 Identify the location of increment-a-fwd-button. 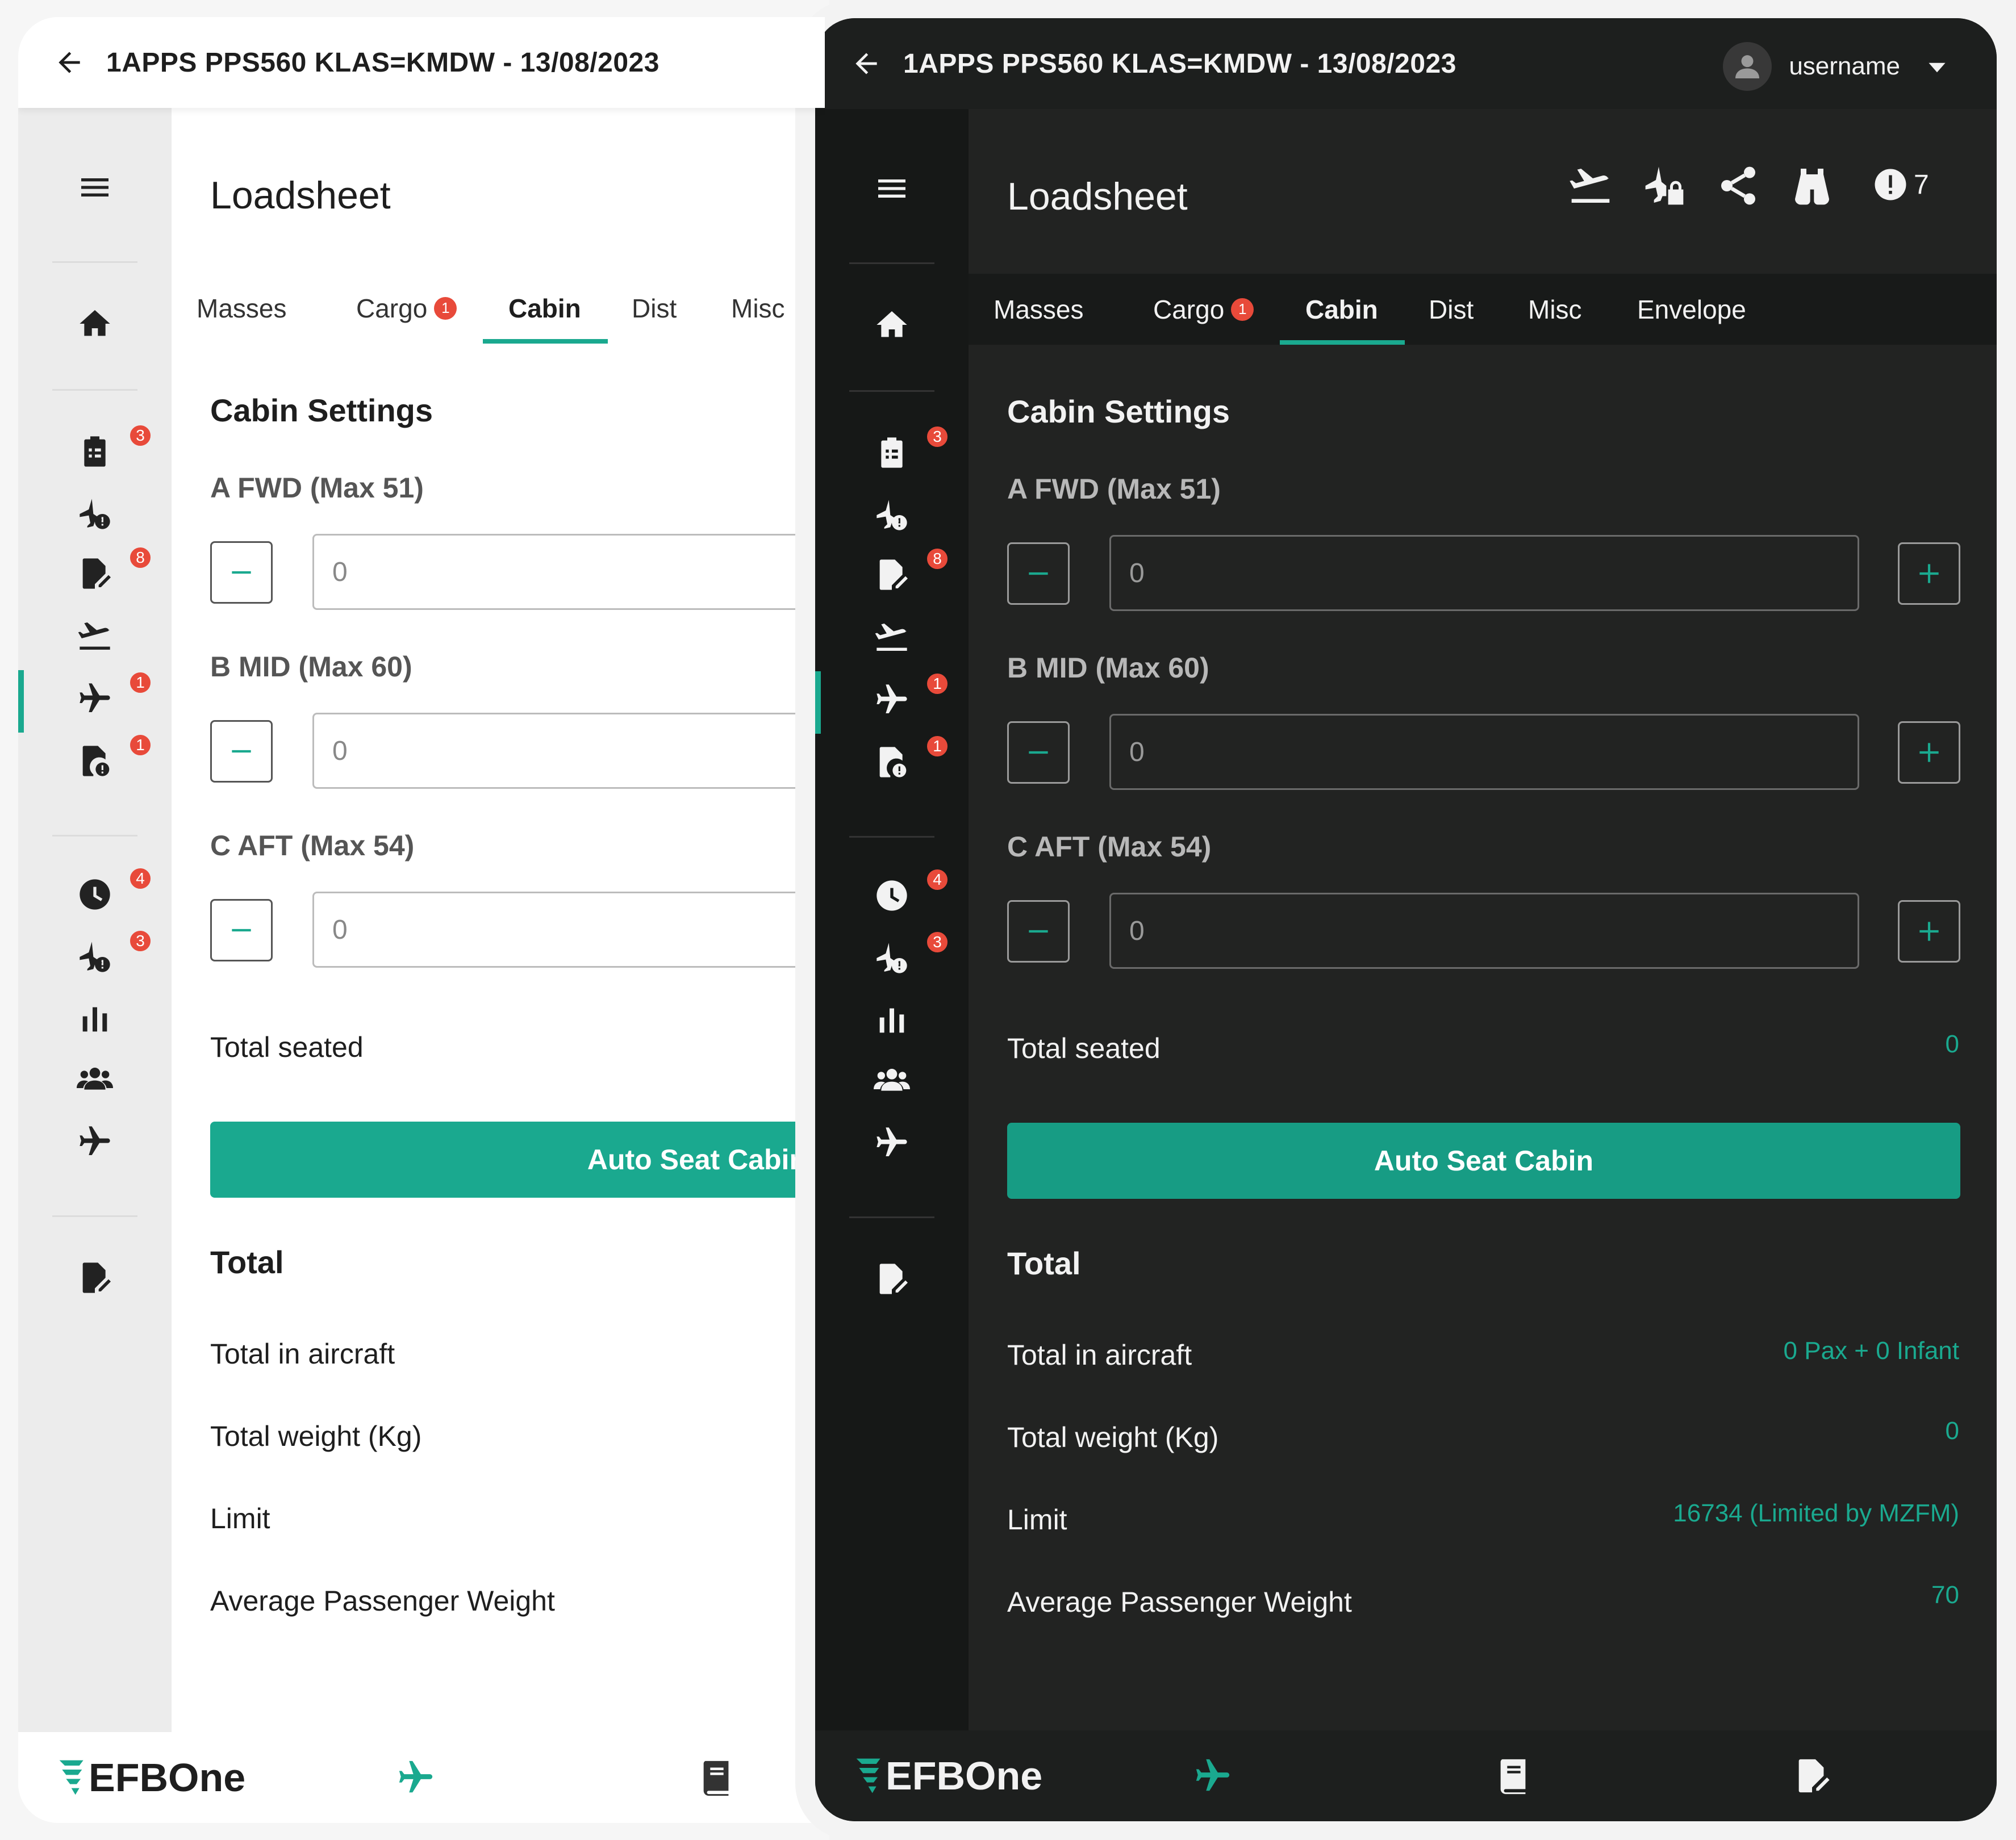
(1929, 573).